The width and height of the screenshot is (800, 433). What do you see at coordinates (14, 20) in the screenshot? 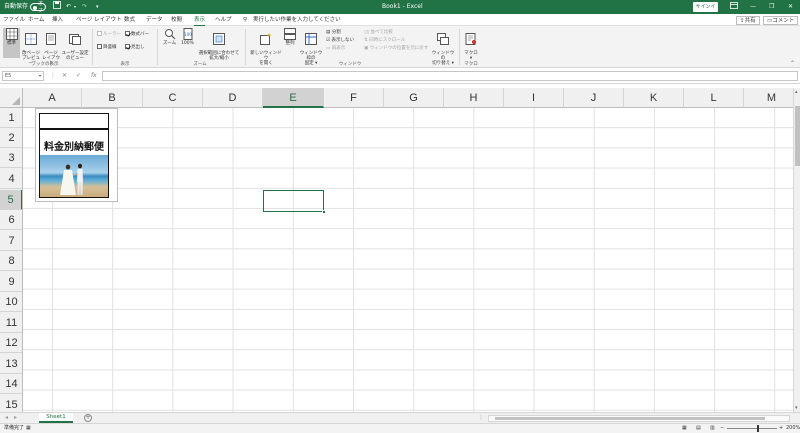
I see `tab-file: ファイル` at bounding box center [14, 20].